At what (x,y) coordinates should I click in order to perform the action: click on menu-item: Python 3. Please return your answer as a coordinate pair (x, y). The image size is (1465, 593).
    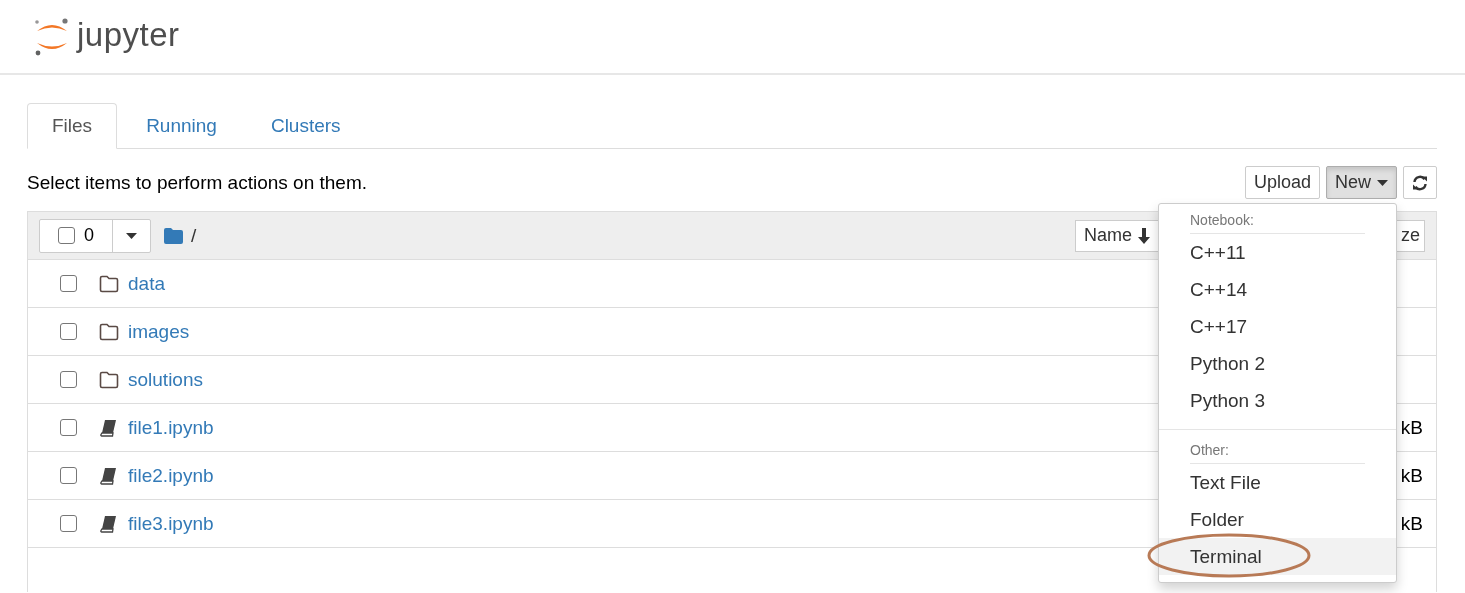
    Looking at the image, I should click on (1277, 400).